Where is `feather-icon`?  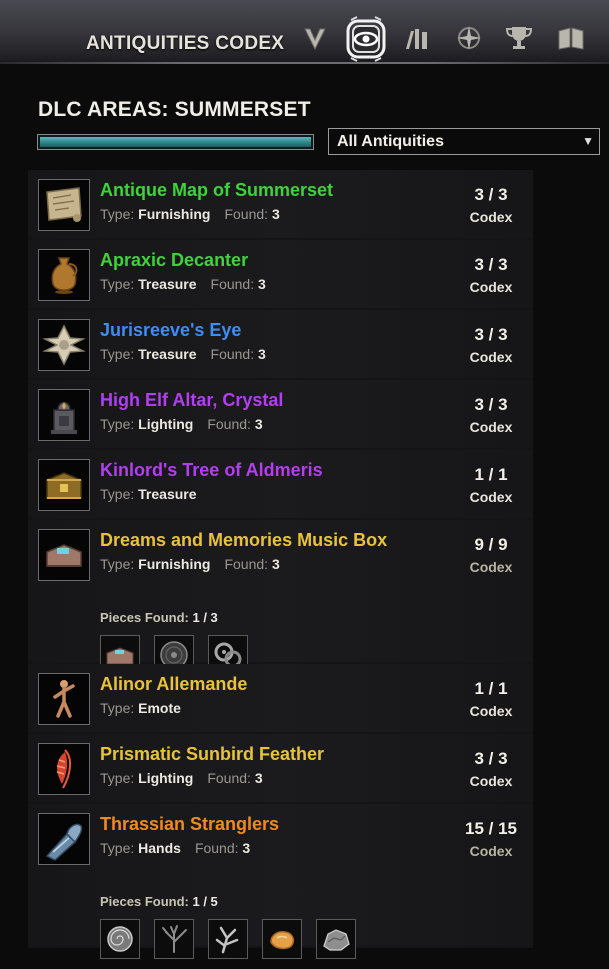
feather-icon is located at coordinates (64, 769).